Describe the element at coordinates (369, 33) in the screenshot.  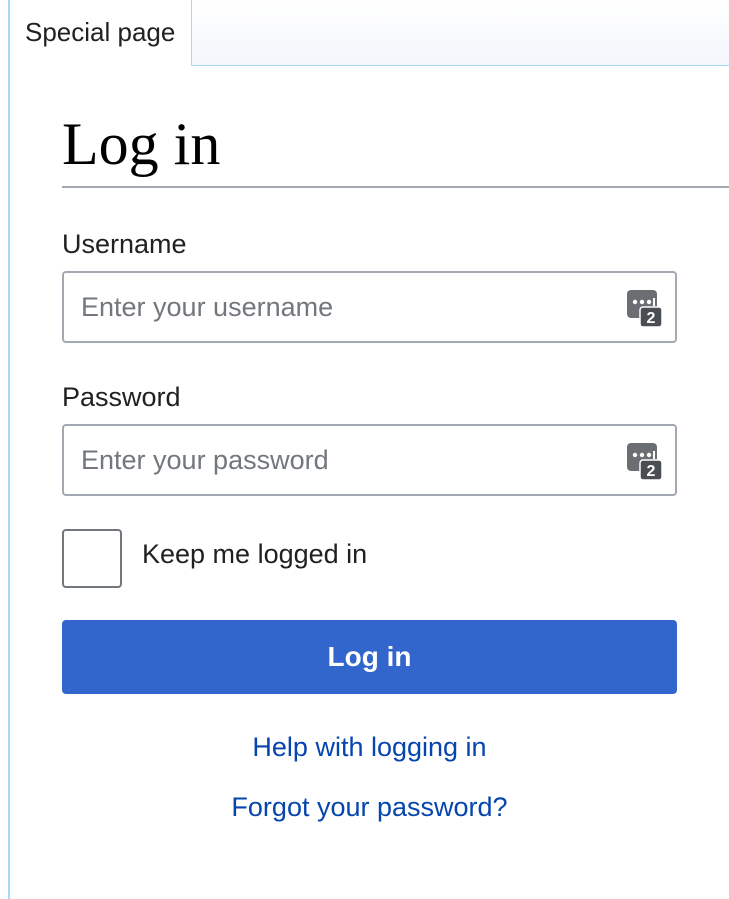
I see `tab-bar: Special page` at that location.